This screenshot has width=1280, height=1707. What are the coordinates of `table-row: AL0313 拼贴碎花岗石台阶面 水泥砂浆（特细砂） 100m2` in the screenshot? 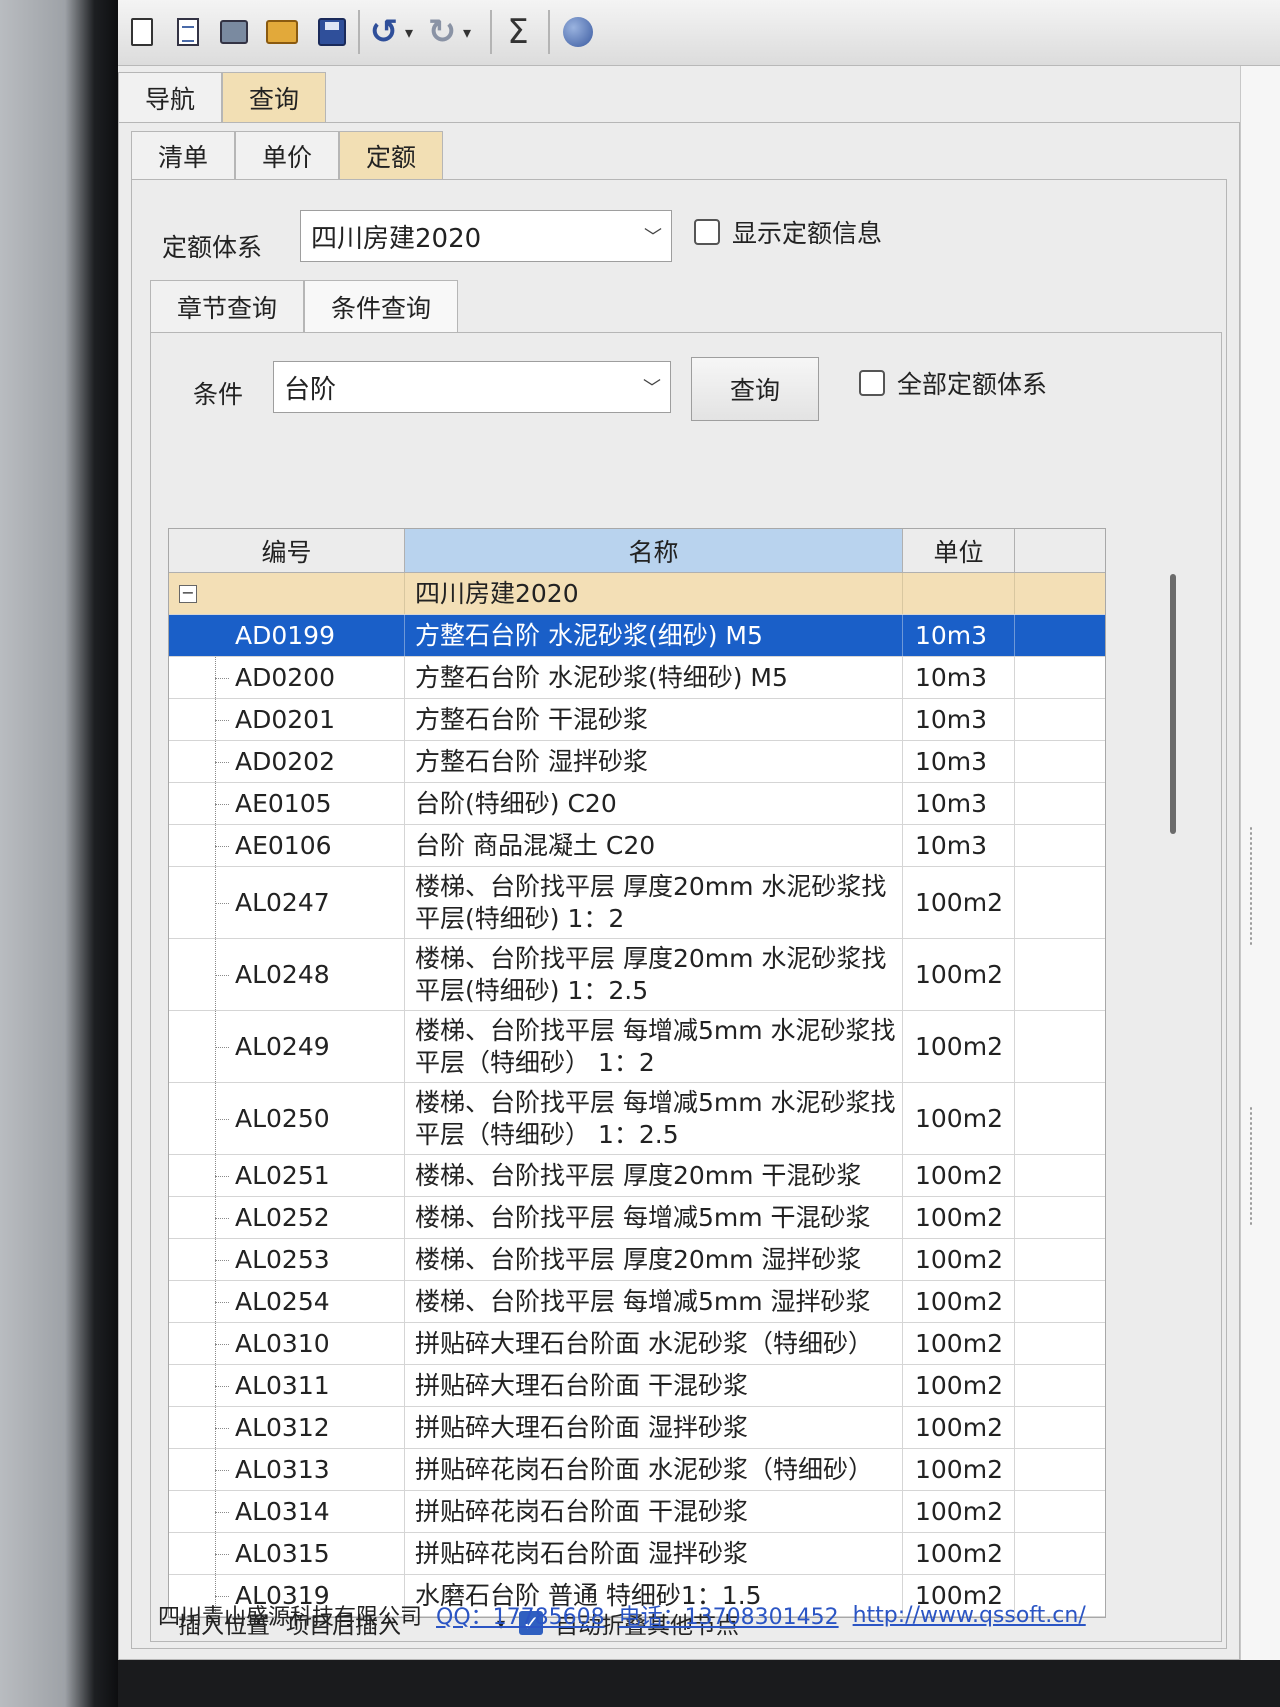 It's located at (637, 1470).